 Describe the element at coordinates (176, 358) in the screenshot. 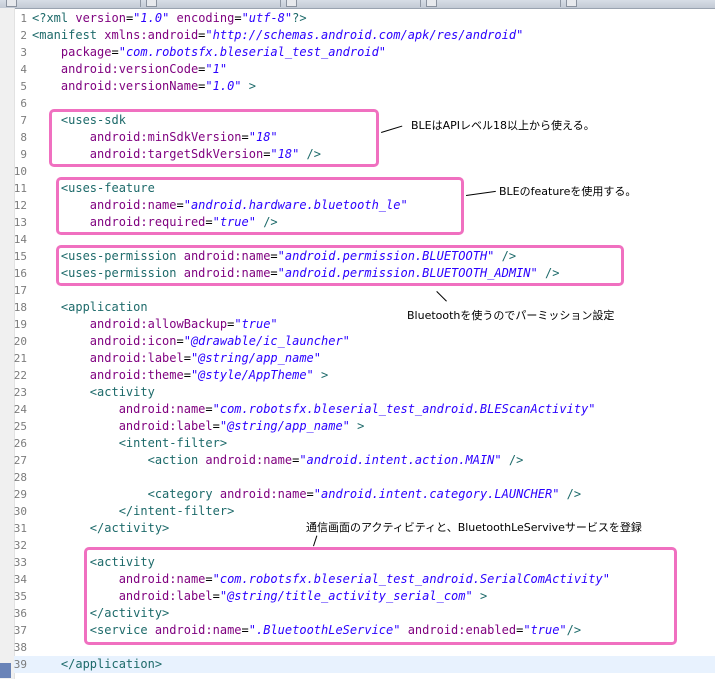

I see `code-text: android:label="@string/app_name"` at that location.